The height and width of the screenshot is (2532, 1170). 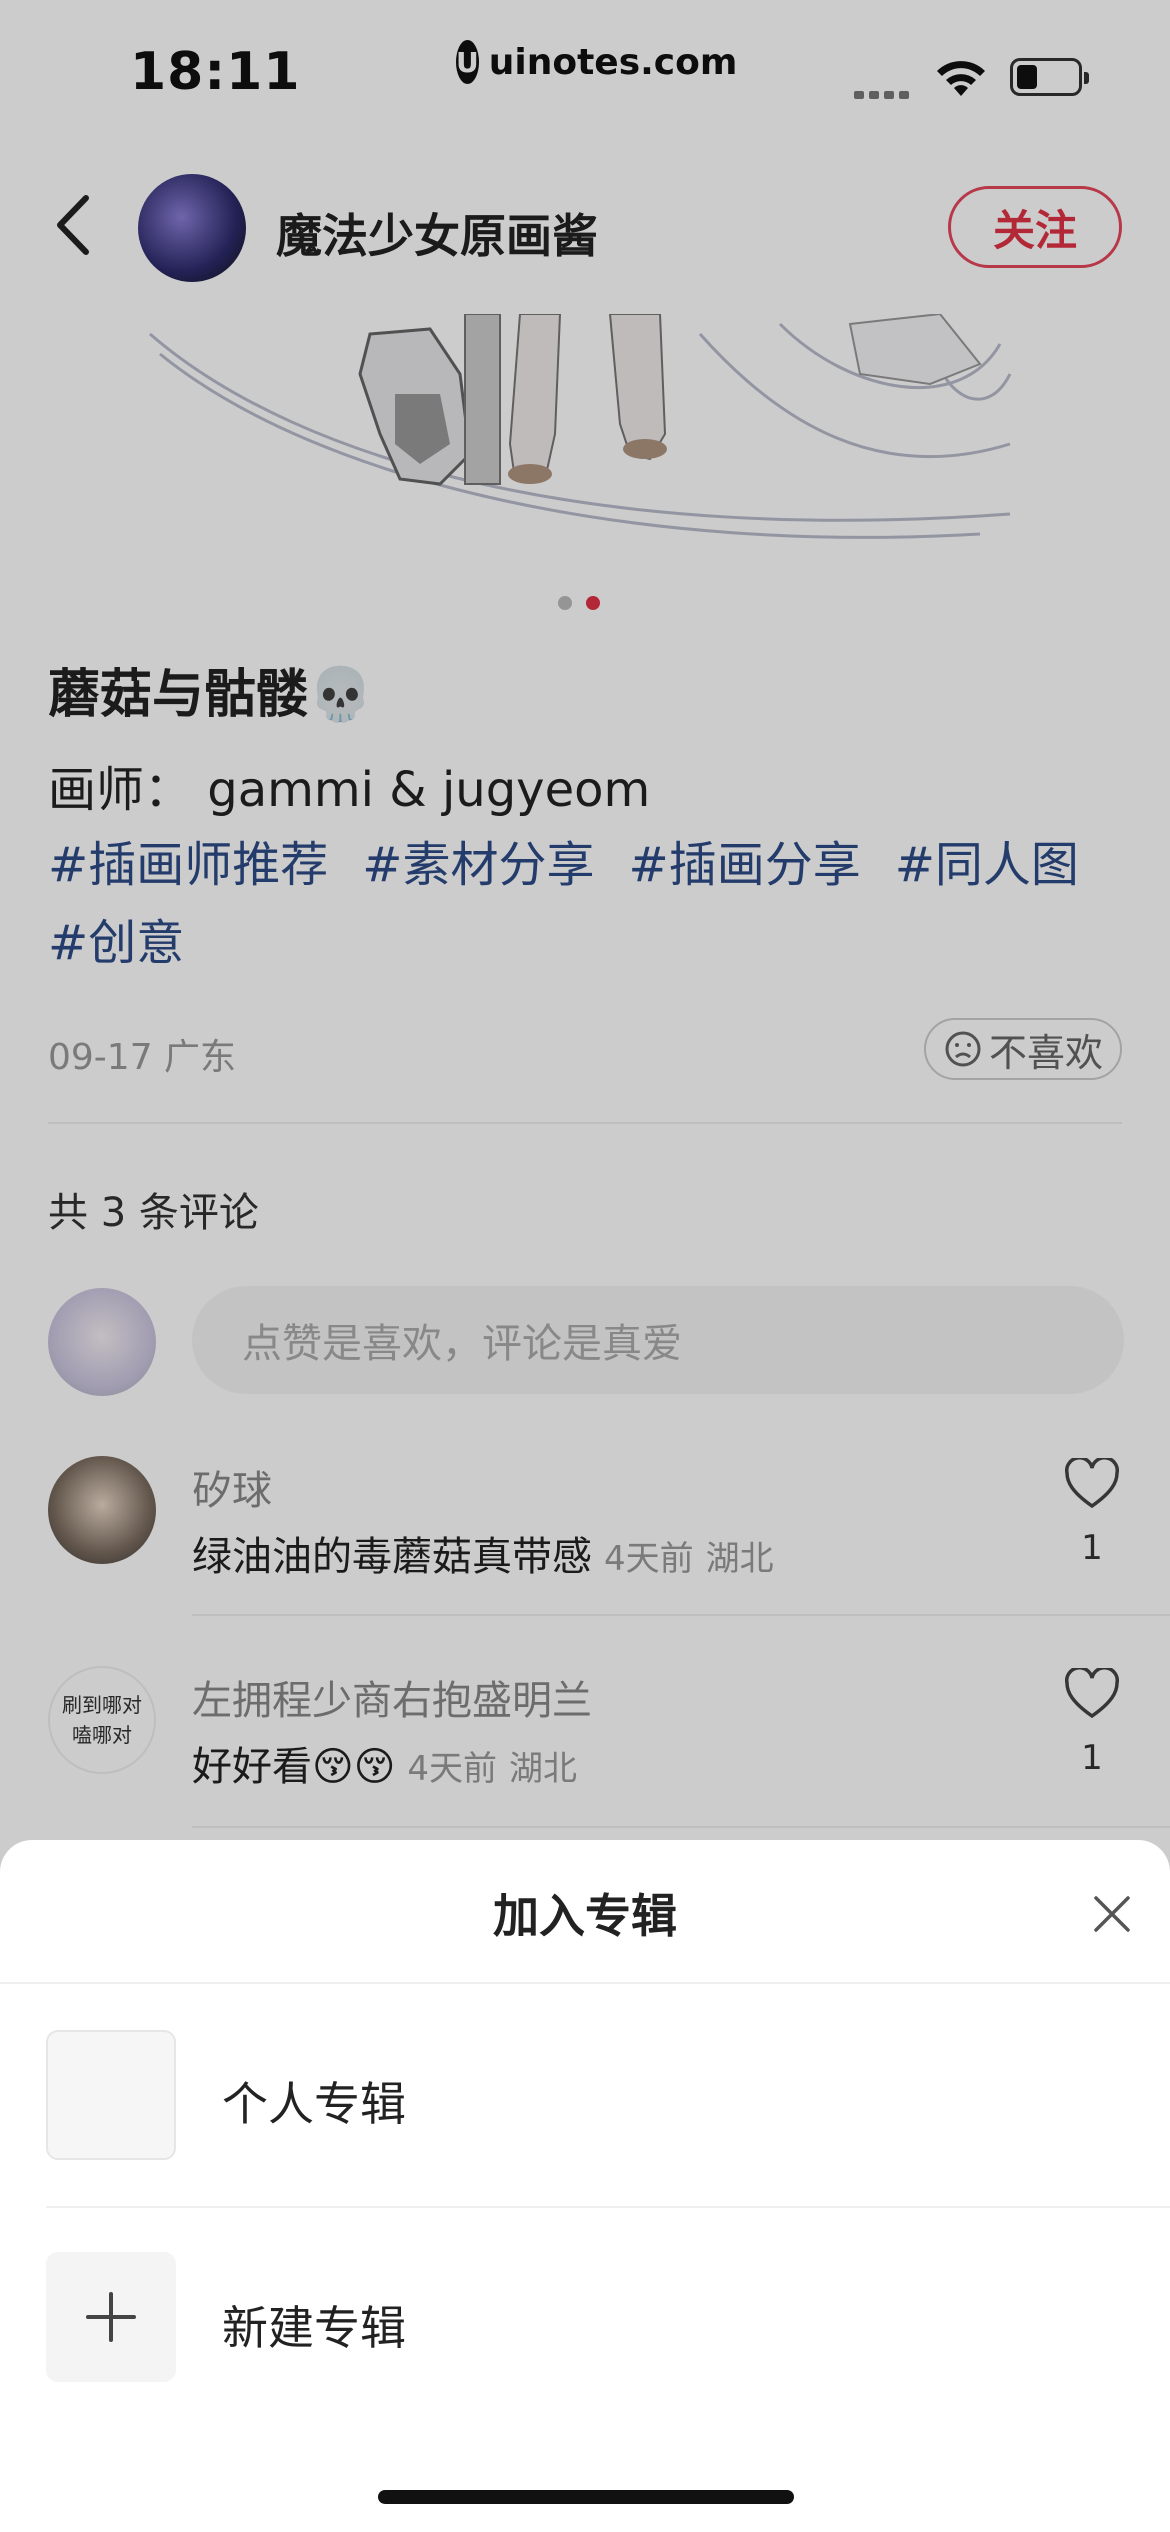 What do you see at coordinates (1112, 1914) in the screenshot?
I see `close-icon` at bounding box center [1112, 1914].